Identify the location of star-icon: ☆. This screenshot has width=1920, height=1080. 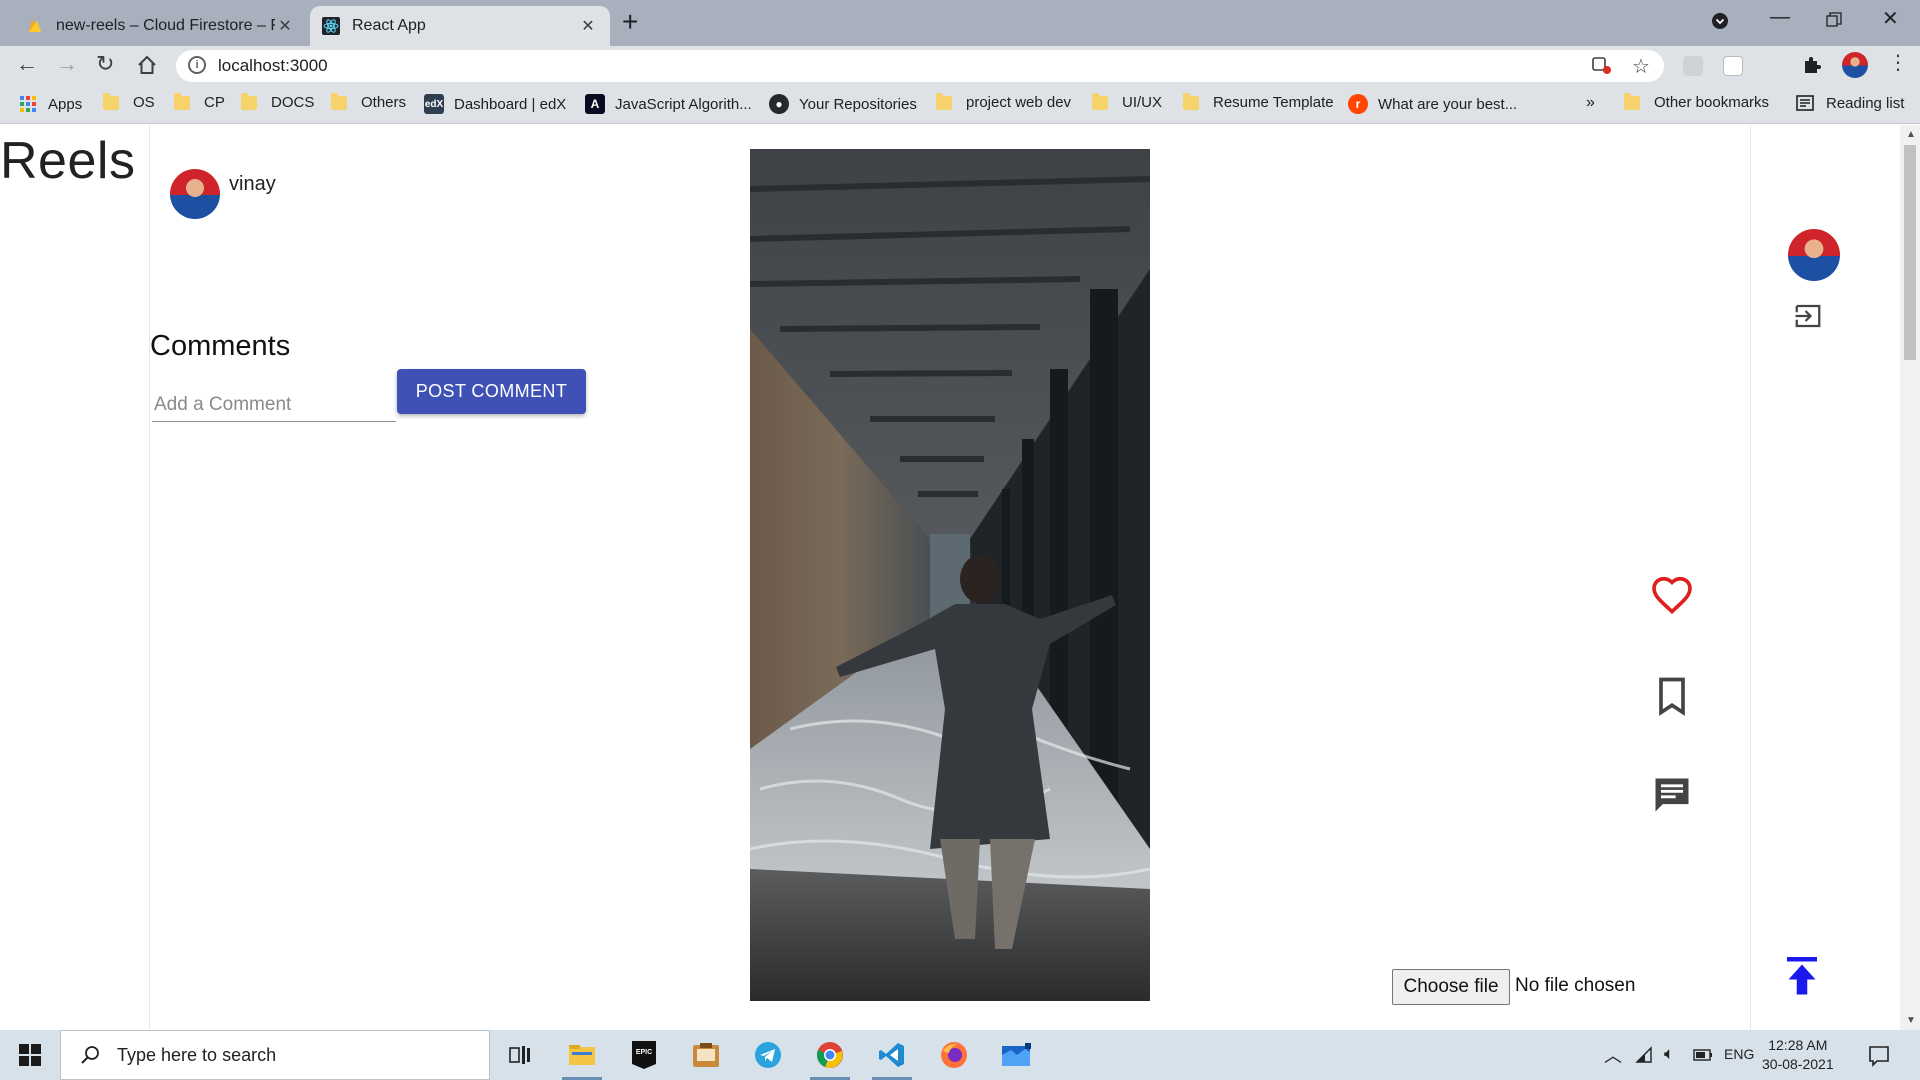
(1641, 66).